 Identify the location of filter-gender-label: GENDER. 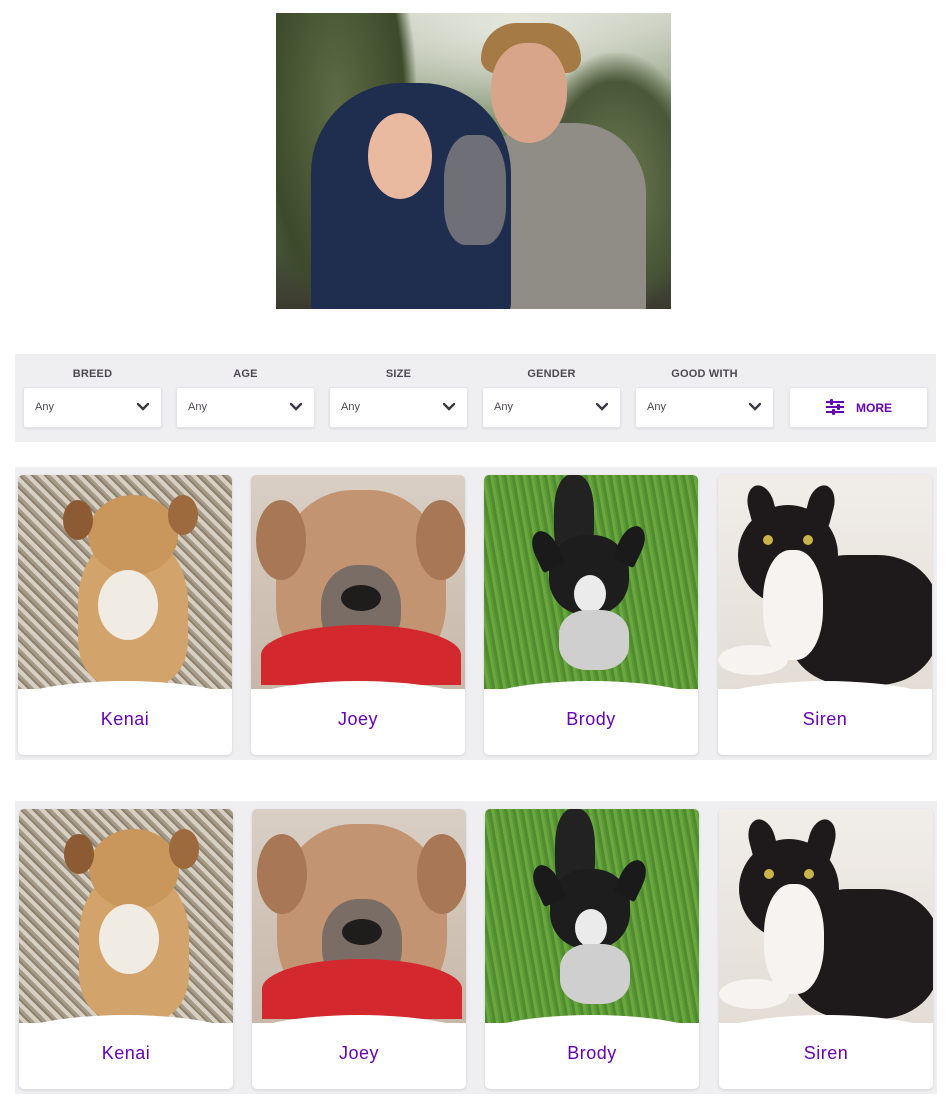
(551, 374).